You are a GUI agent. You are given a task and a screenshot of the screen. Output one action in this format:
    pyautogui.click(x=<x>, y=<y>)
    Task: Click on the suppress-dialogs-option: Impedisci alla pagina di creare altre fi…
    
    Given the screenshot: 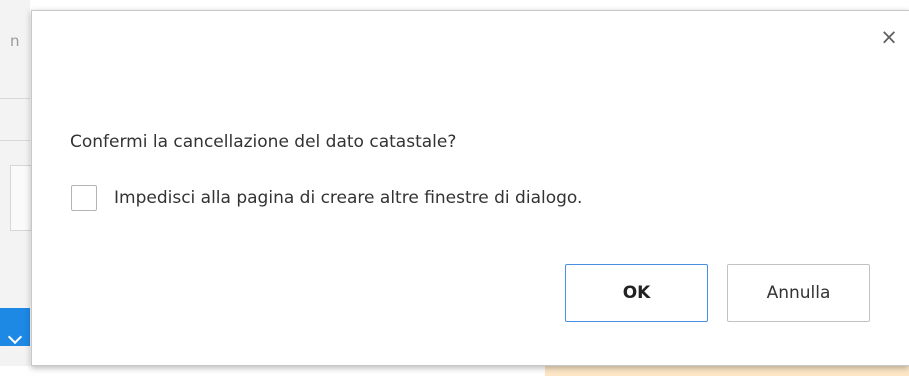 What is the action you would take?
    pyautogui.click(x=326, y=198)
    